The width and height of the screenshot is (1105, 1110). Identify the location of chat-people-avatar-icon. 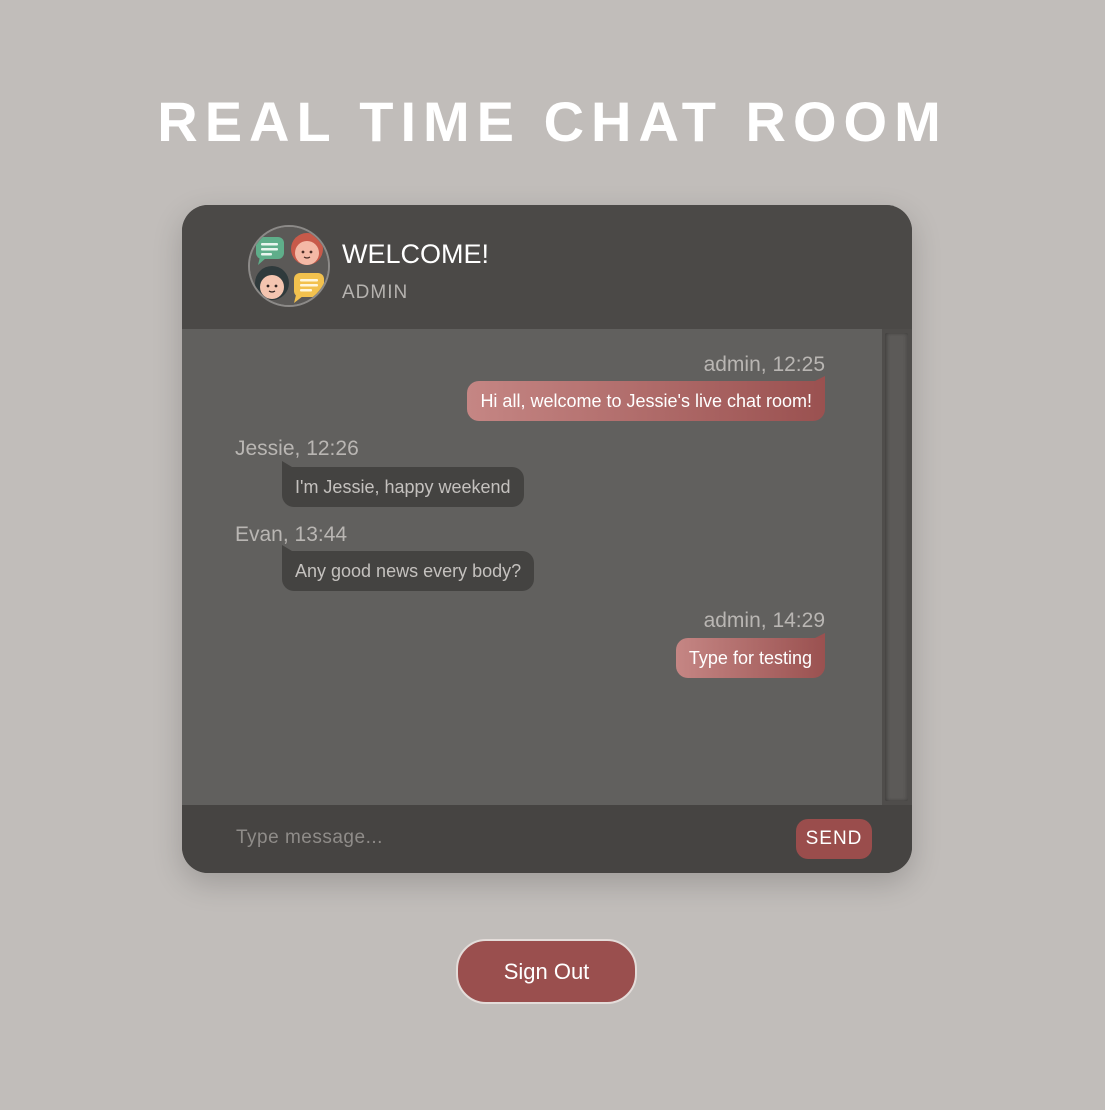
(289, 266).